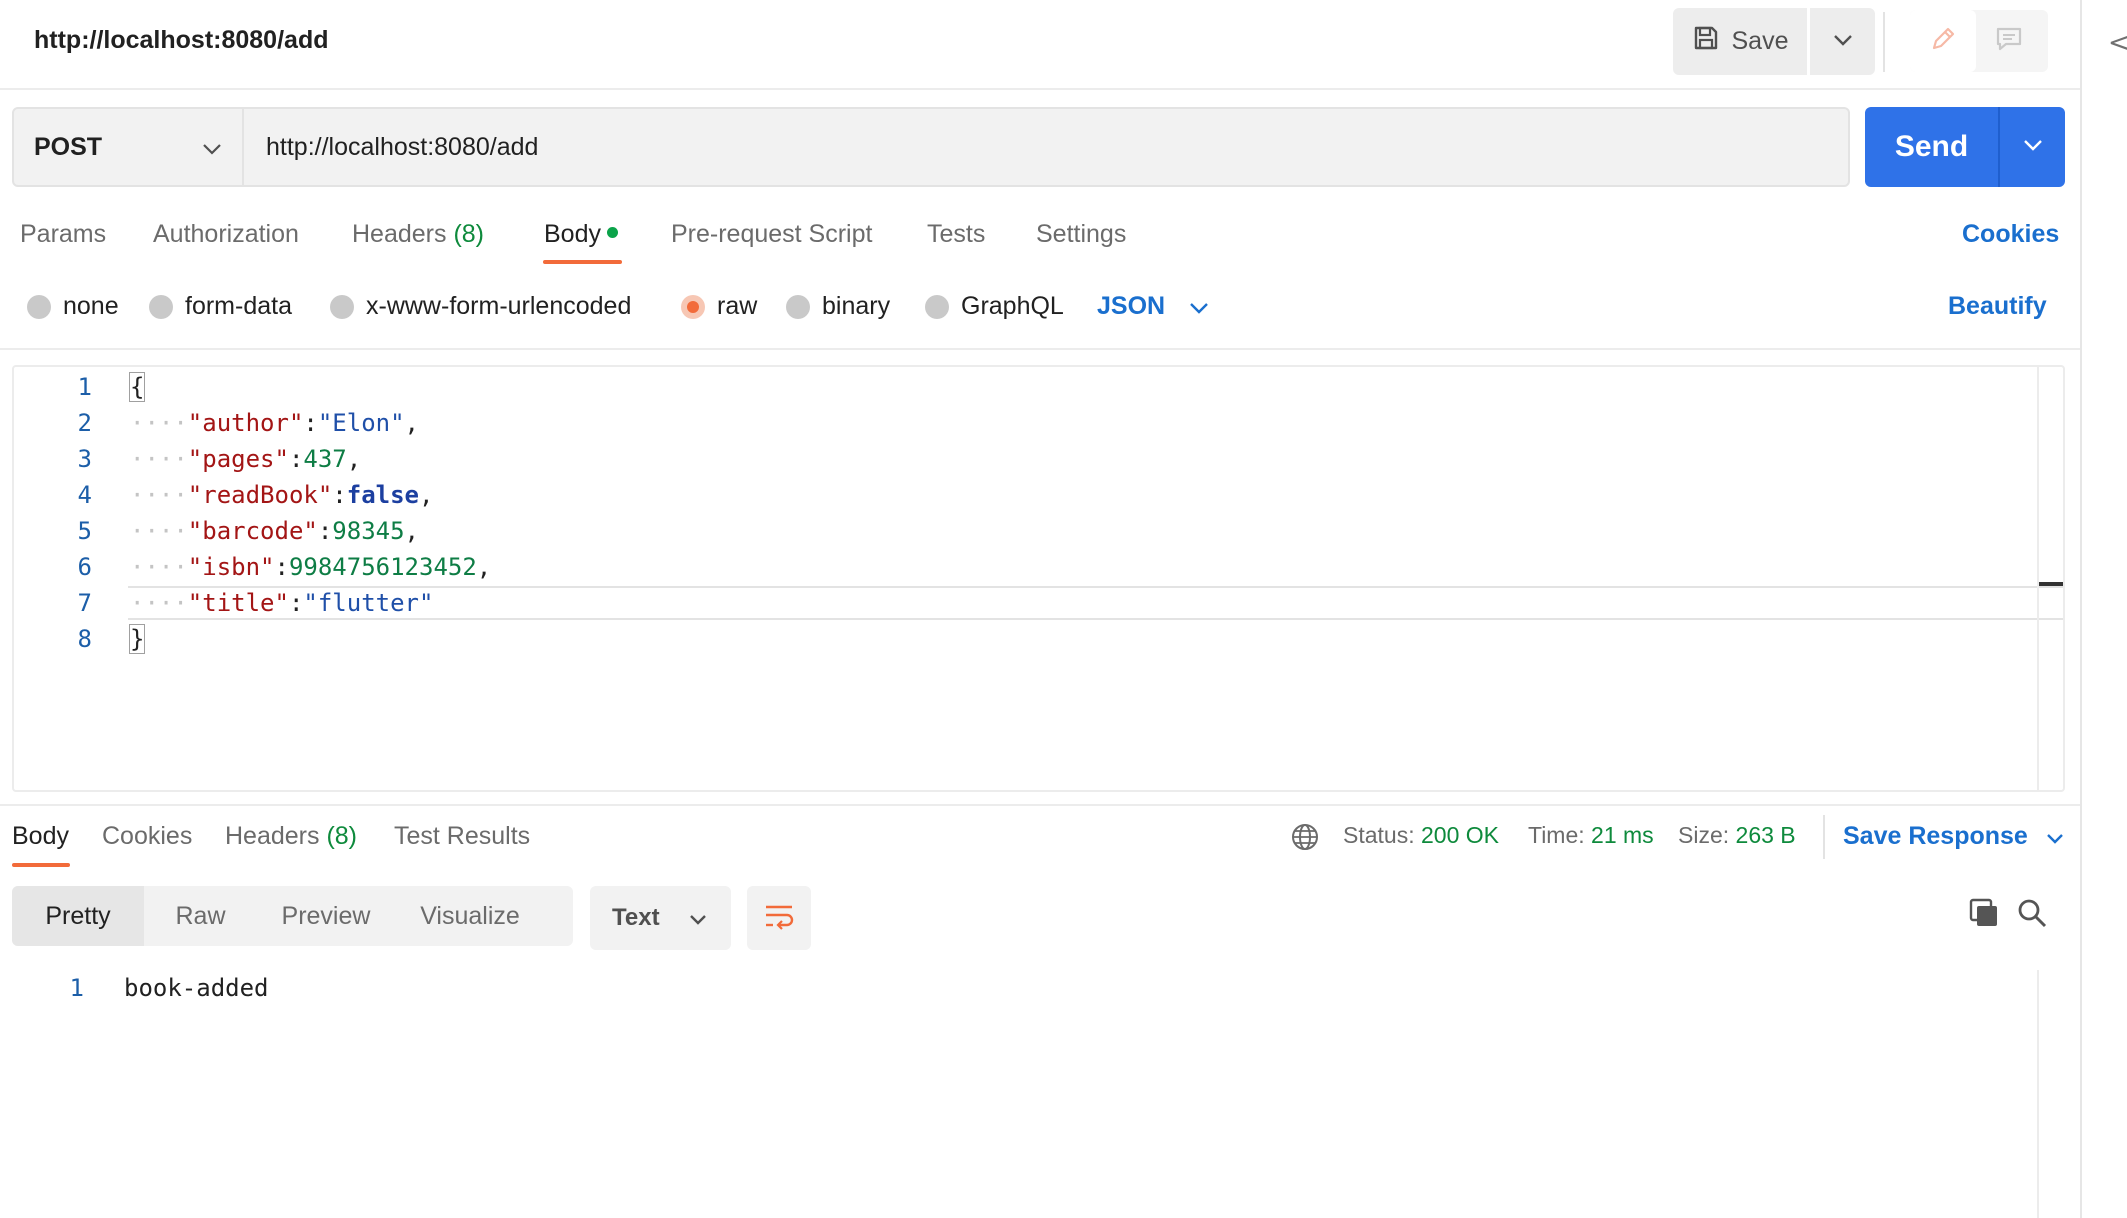  Describe the element at coordinates (2038, 578) in the screenshot. I see `editor-scrollbar` at that location.